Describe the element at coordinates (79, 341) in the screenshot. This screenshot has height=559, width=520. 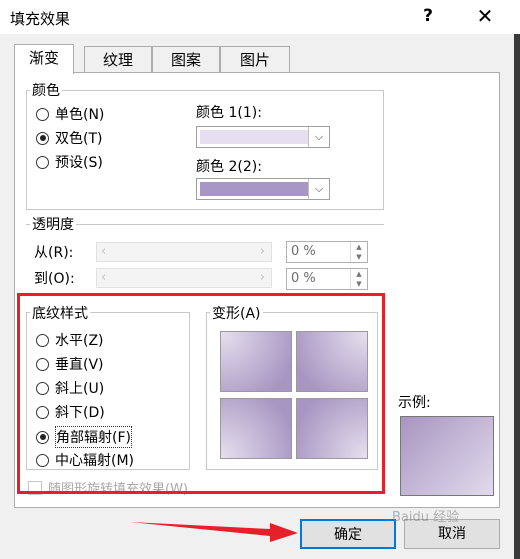
I see `radio-label: 水平(Z)` at that location.